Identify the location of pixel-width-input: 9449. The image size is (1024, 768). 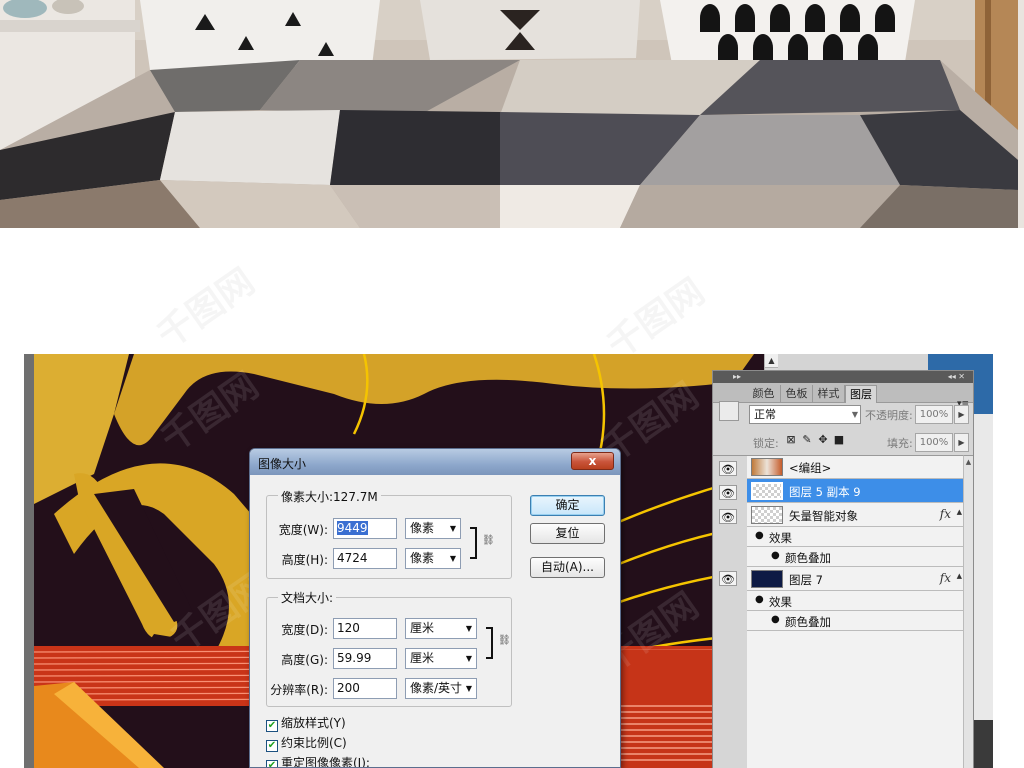
(365, 528).